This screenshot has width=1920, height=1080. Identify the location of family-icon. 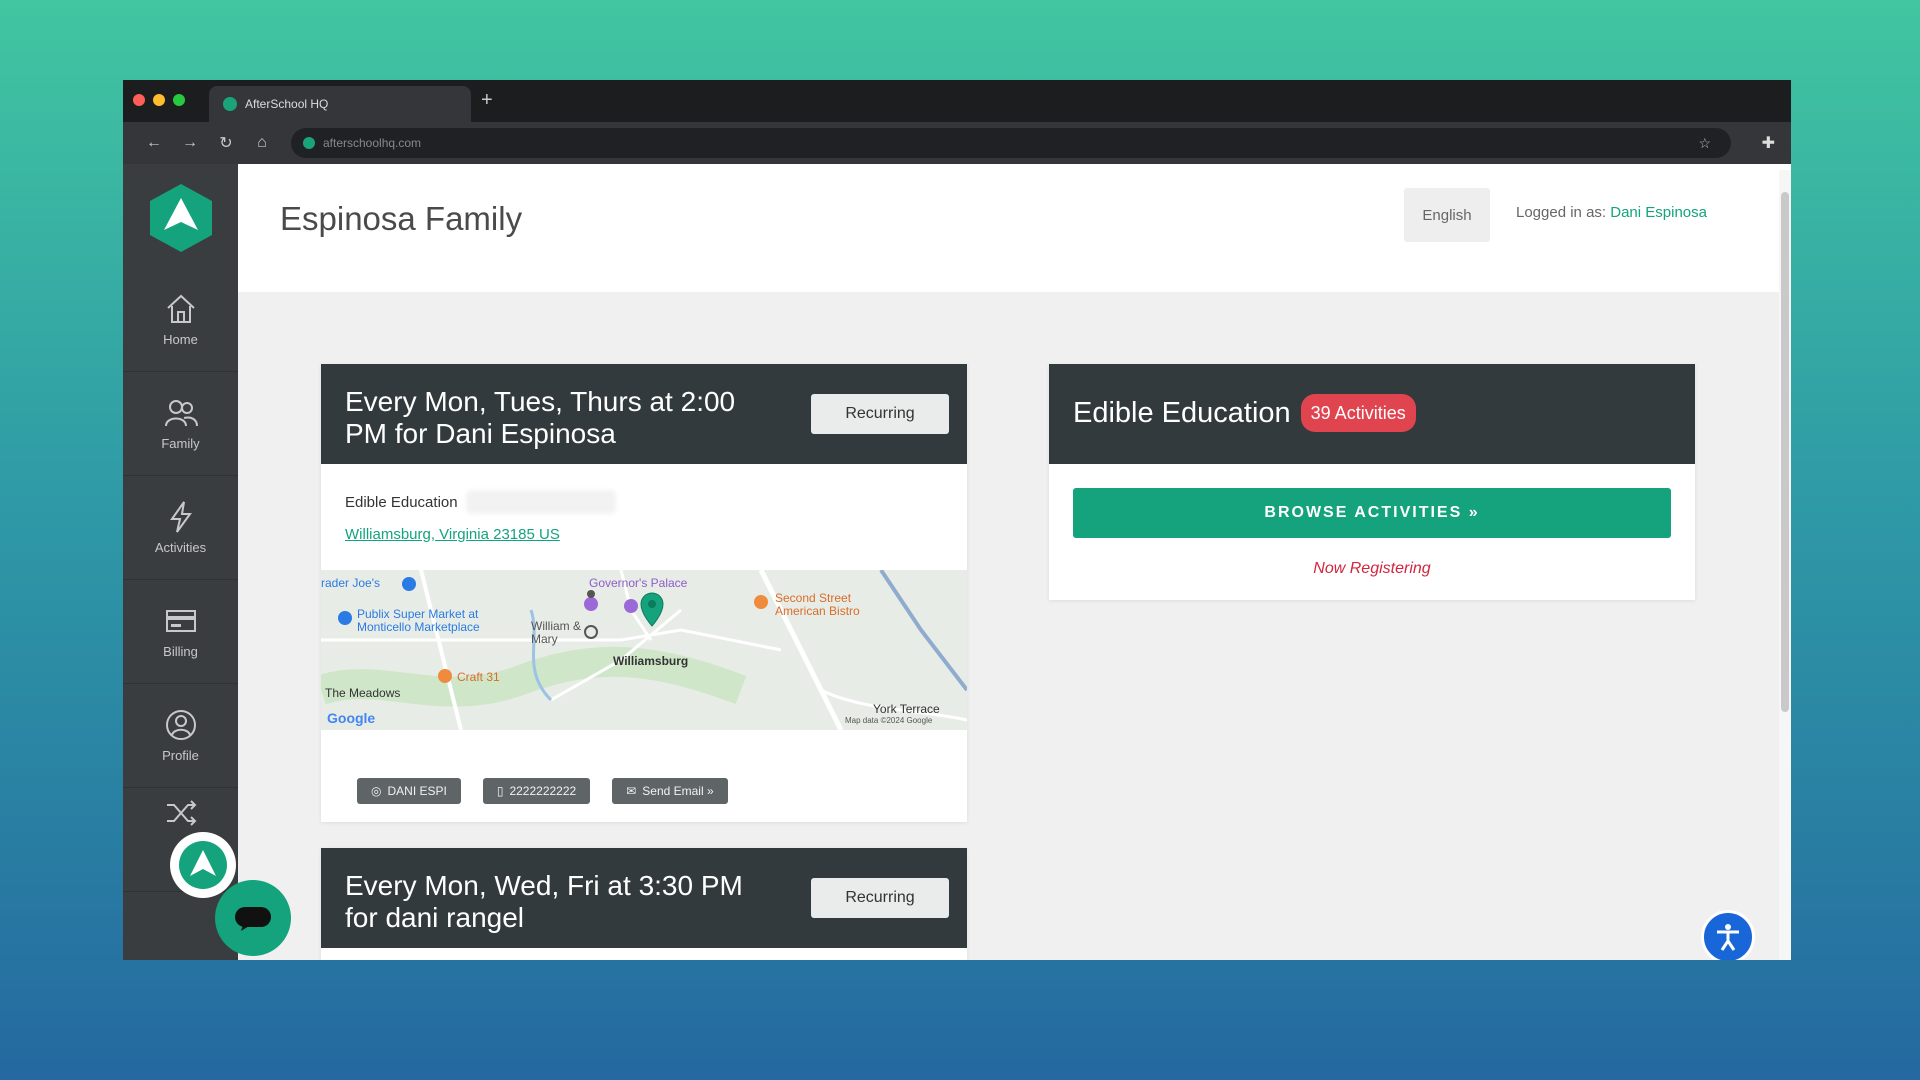
(181, 413).